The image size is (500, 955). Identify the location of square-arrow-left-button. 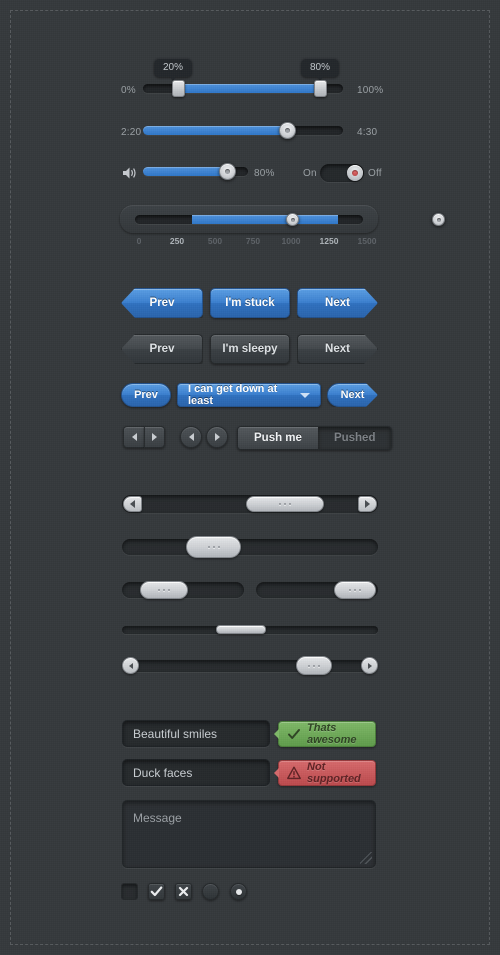
(133, 437).